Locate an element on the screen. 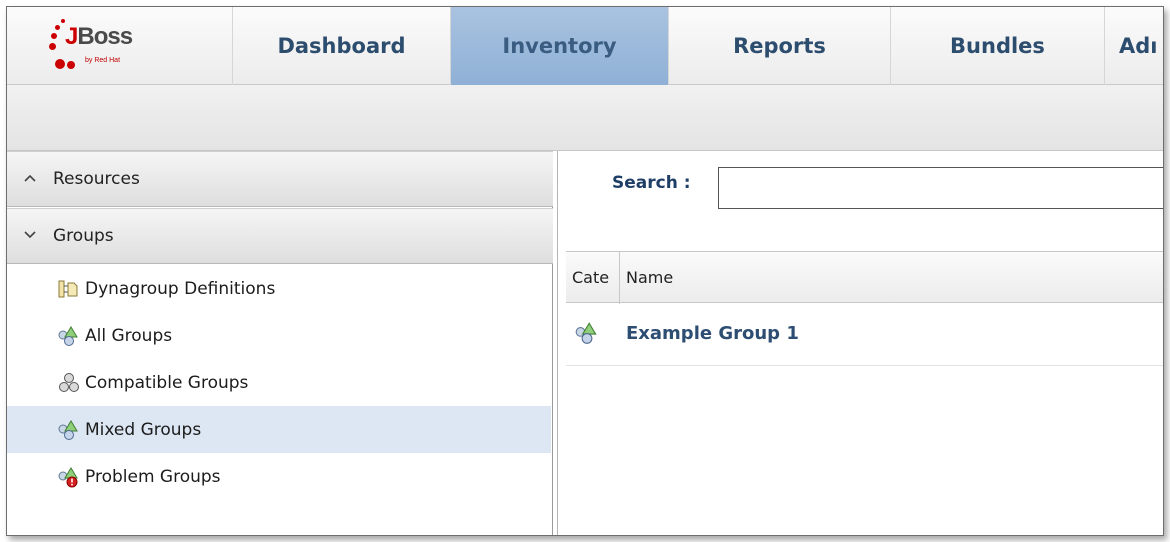 The width and height of the screenshot is (1170, 542). search-input is located at coordinates (940, 188).